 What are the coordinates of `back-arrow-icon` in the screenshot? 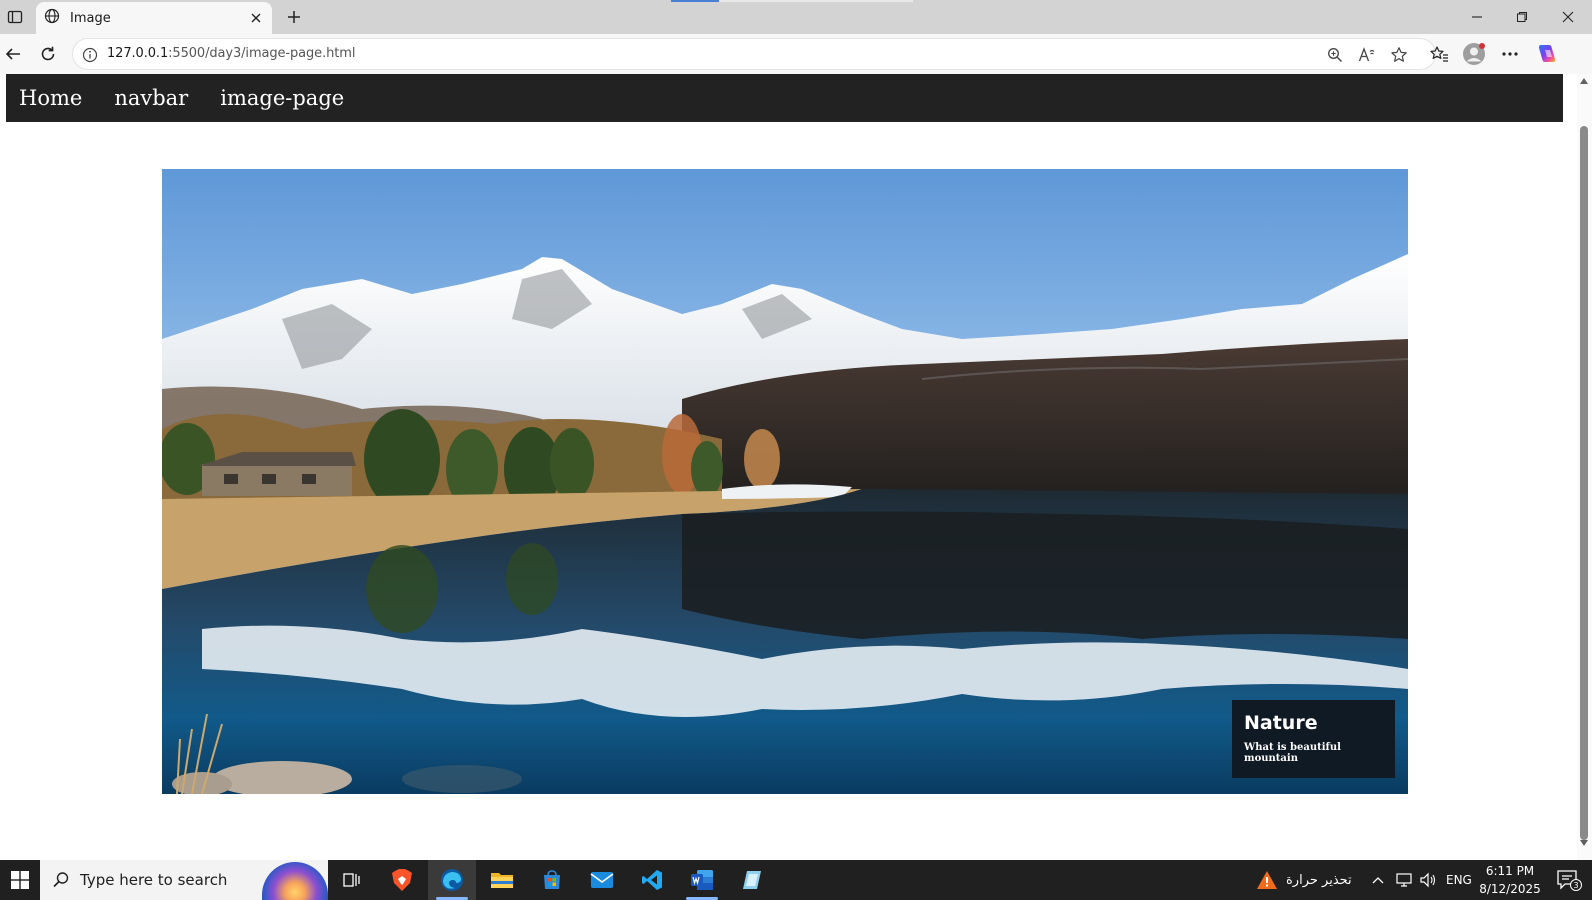 It's located at (13, 54).